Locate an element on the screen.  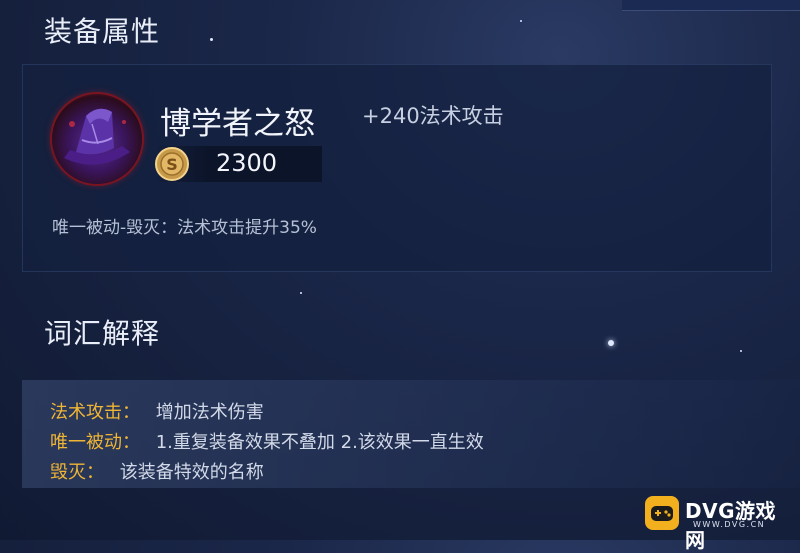
glossary-definition: 该装备特效的名称 is located at coordinates (191, 472).